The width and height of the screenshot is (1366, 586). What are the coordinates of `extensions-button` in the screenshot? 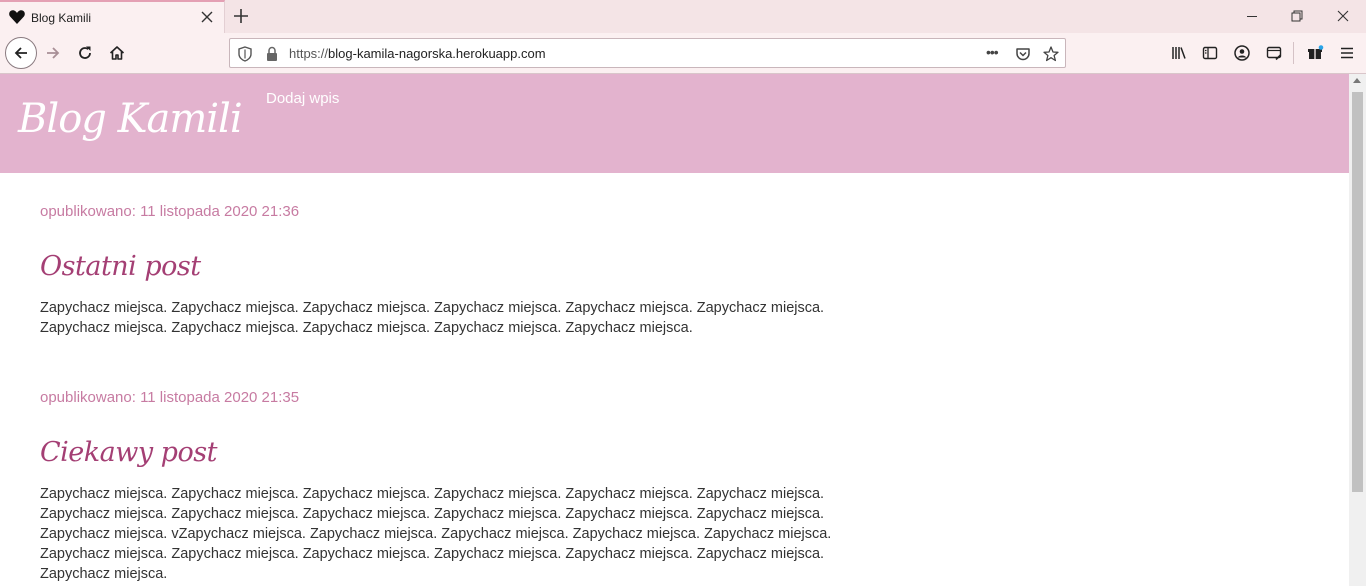 It's located at (1315, 53).